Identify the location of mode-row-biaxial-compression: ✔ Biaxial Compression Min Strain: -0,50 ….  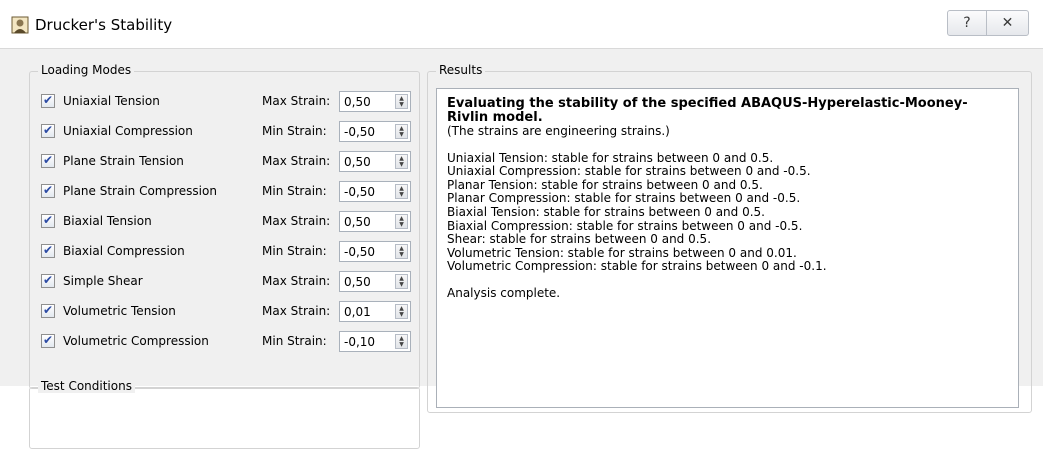
(224, 252).